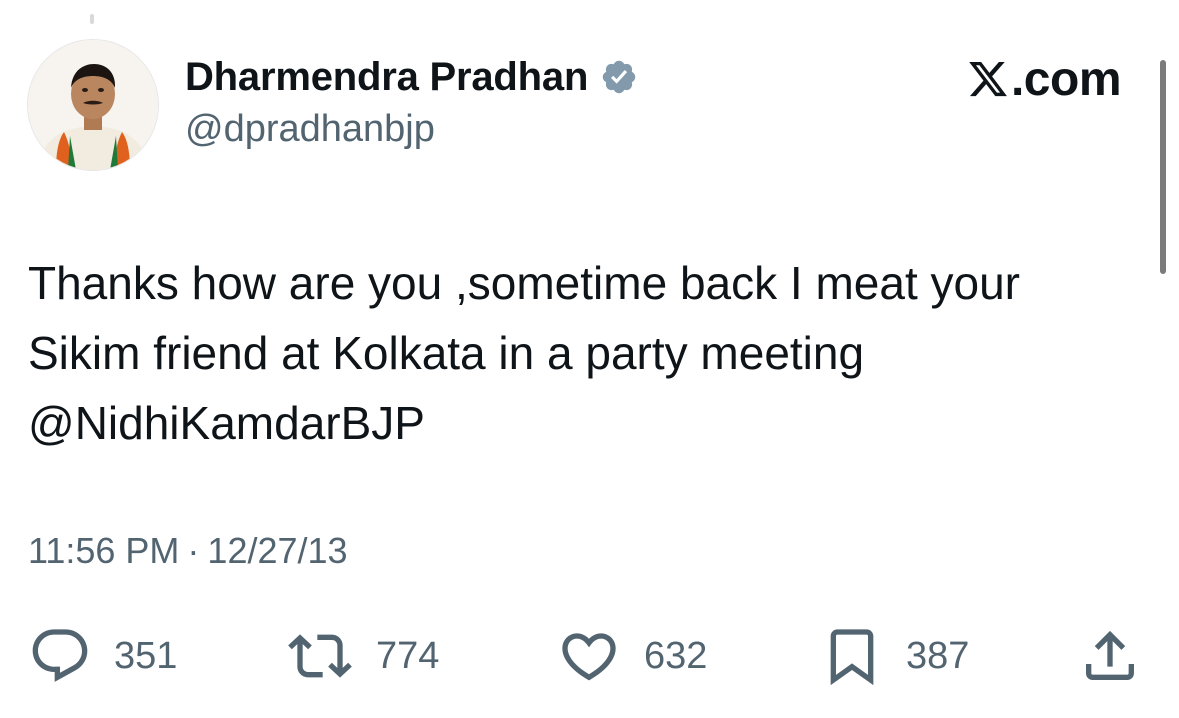 This screenshot has width=1179, height=718. What do you see at coordinates (310, 129) in the screenshot?
I see `author-handle: @dpradhanbjp` at bounding box center [310, 129].